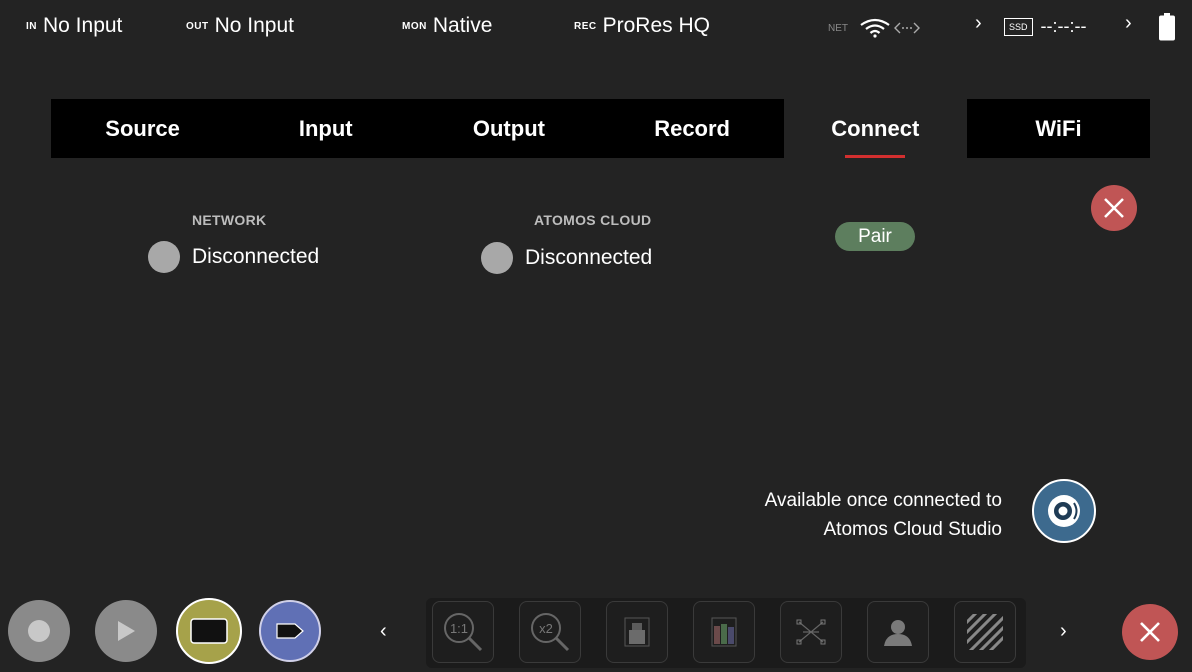 This screenshot has height=672, width=1192. What do you see at coordinates (31, 26) in the screenshot?
I see `in-tag: IN` at bounding box center [31, 26].